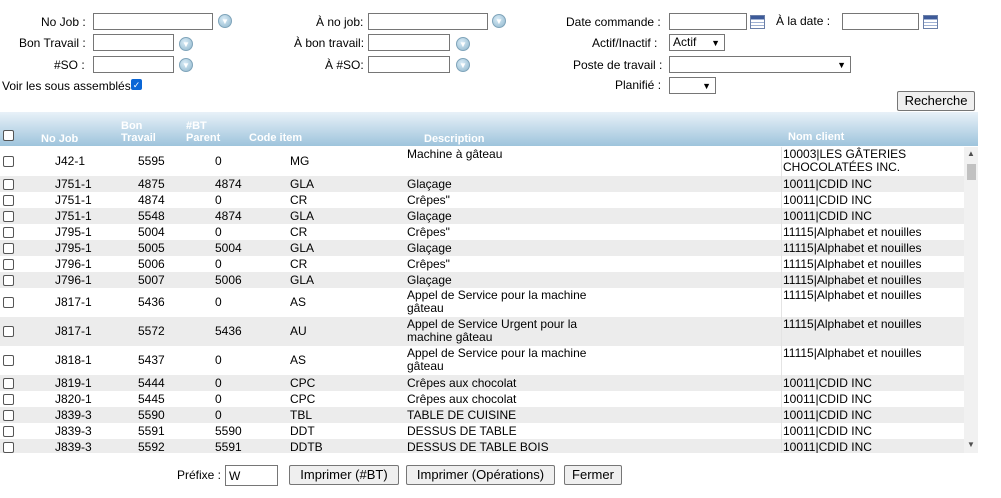 Image resolution: width=1001 pixels, height=498 pixels. What do you see at coordinates (151, 248) in the screenshot?
I see `cell-bon-travail: 5005` at bounding box center [151, 248].